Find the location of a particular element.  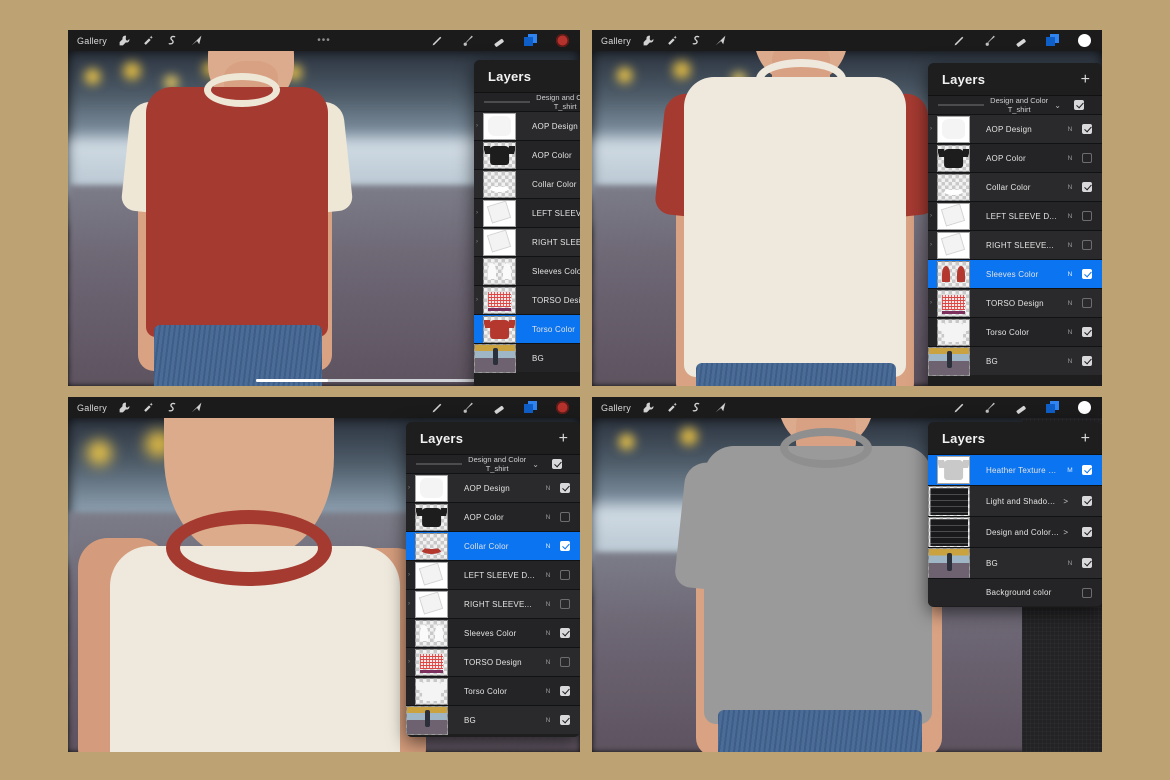

blend-mode: M is located at coordinates (1070, 470).